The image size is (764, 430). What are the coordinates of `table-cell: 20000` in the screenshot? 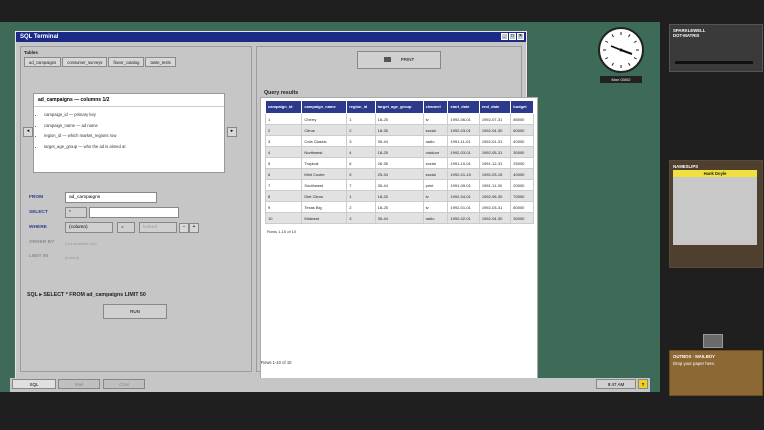 It's located at (522, 185).